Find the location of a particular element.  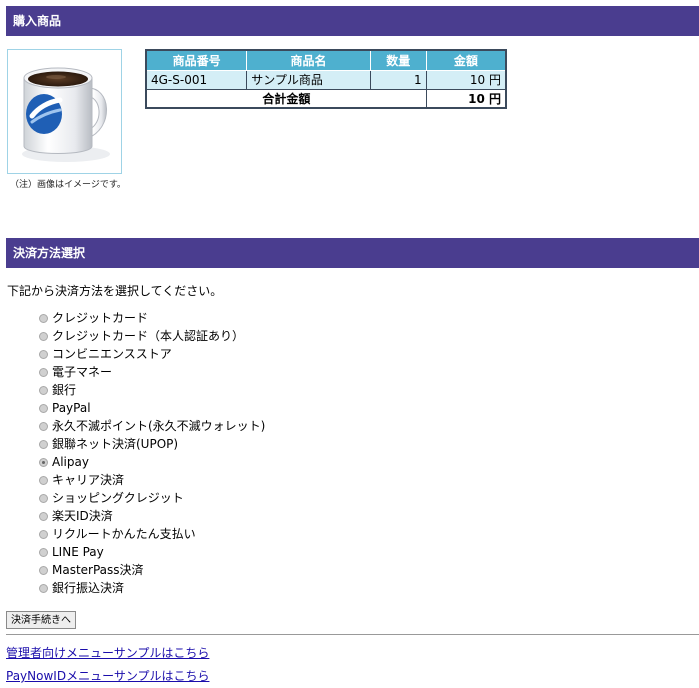

payment-method-label: 電子マネー is located at coordinates (82, 372).